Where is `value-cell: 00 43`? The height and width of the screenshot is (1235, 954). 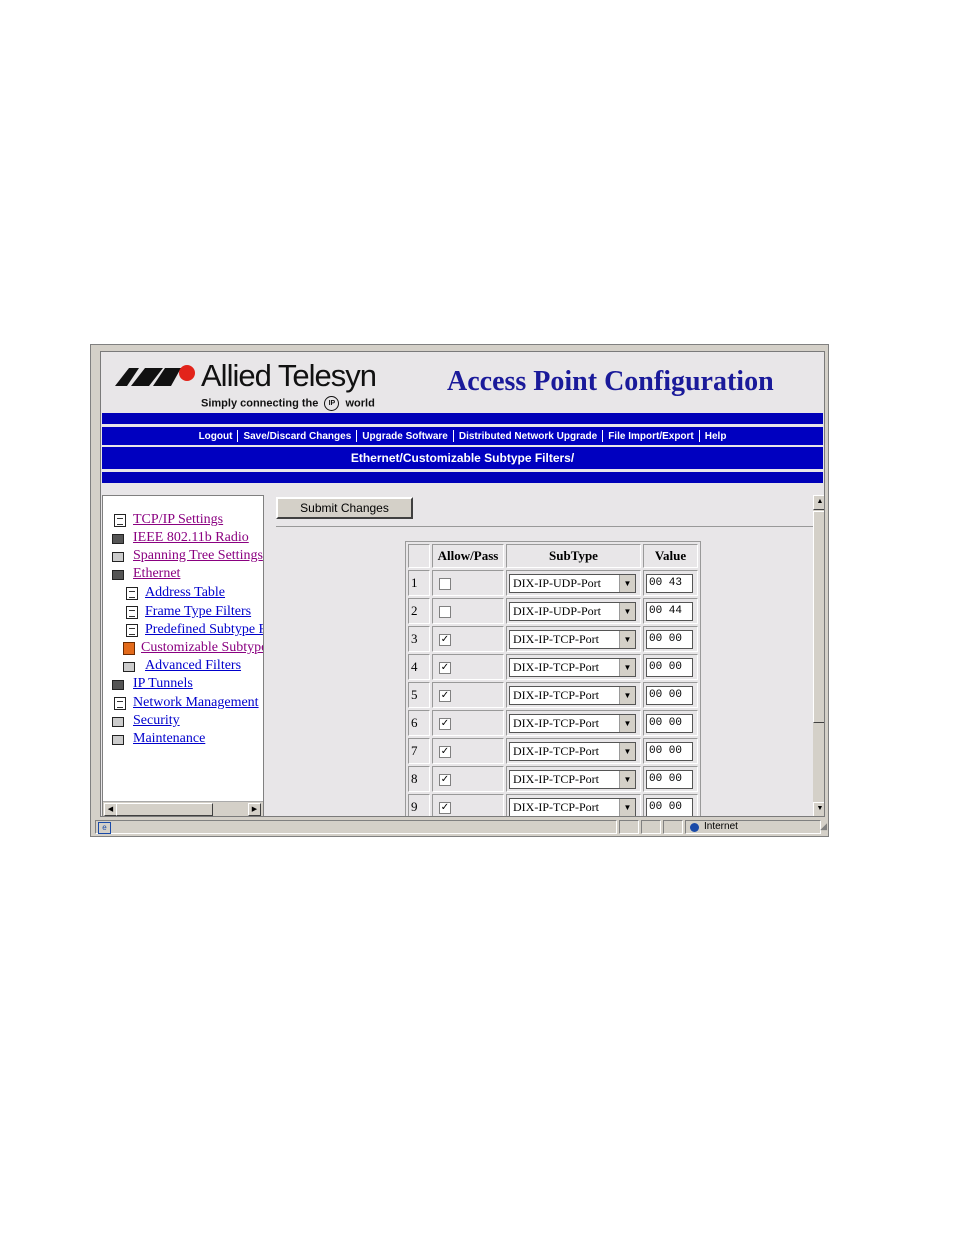
value-cell: 00 43 is located at coordinates (670, 583).